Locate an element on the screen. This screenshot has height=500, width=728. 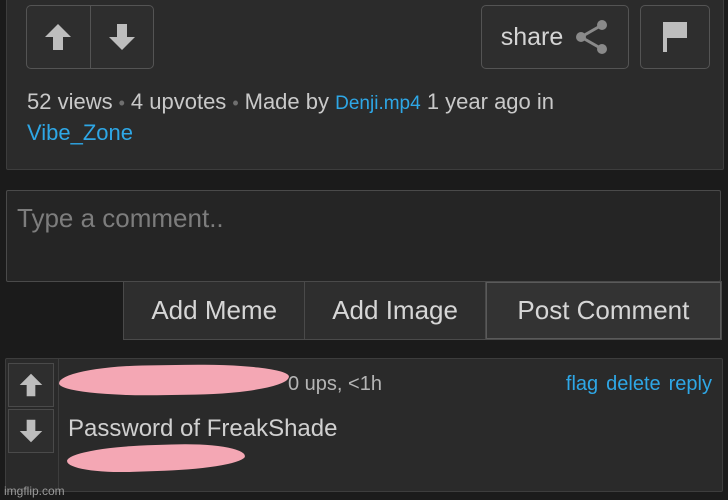
comment-placeholder: Type a comment.. is located at coordinates (120, 218).